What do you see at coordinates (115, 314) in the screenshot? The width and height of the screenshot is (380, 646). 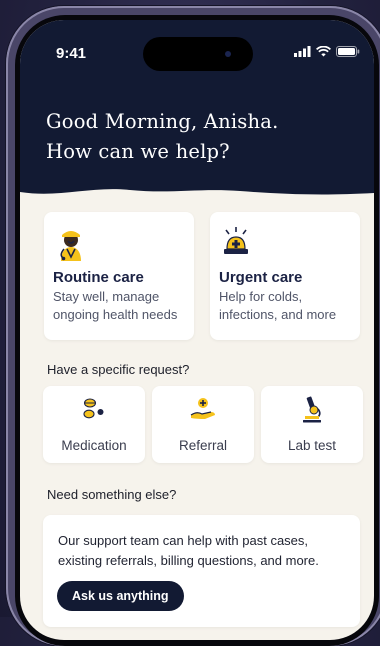 I see `routine-care-subtitle-line-2: ongoing health needs` at bounding box center [115, 314].